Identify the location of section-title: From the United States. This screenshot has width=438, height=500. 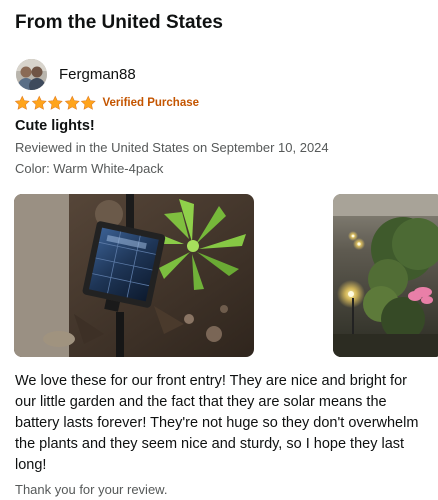
(119, 22).